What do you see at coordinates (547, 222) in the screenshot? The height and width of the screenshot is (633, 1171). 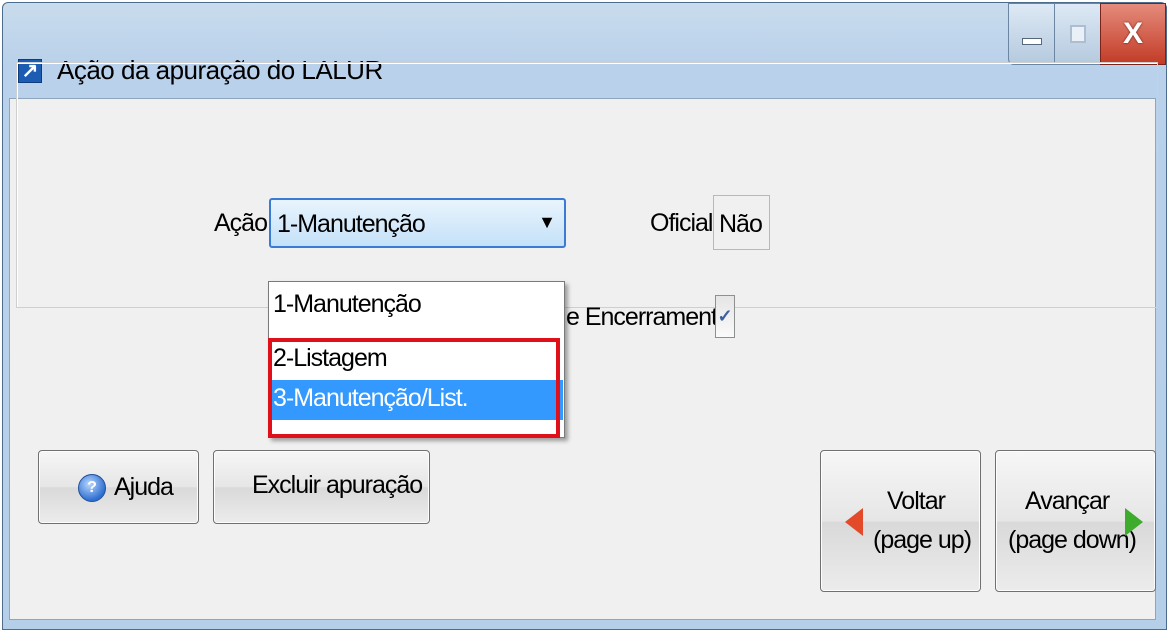 I see `chevron-down-icon: ▼` at bounding box center [547, 222].